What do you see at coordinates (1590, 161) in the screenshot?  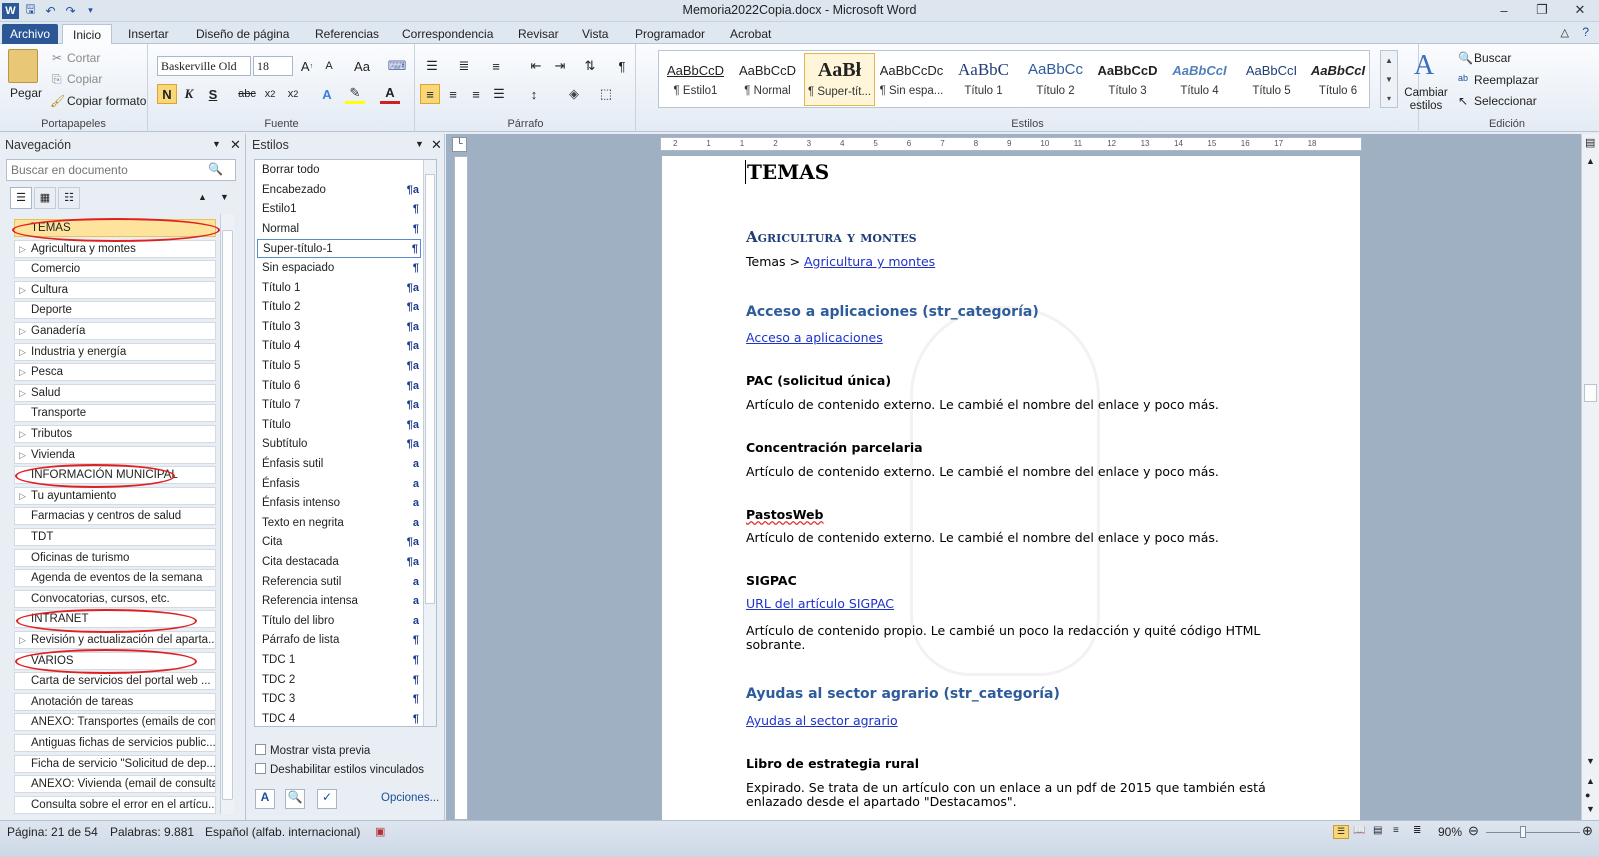 I see `scroll-up-icon: ▲` at bounding box center [1590, 161].